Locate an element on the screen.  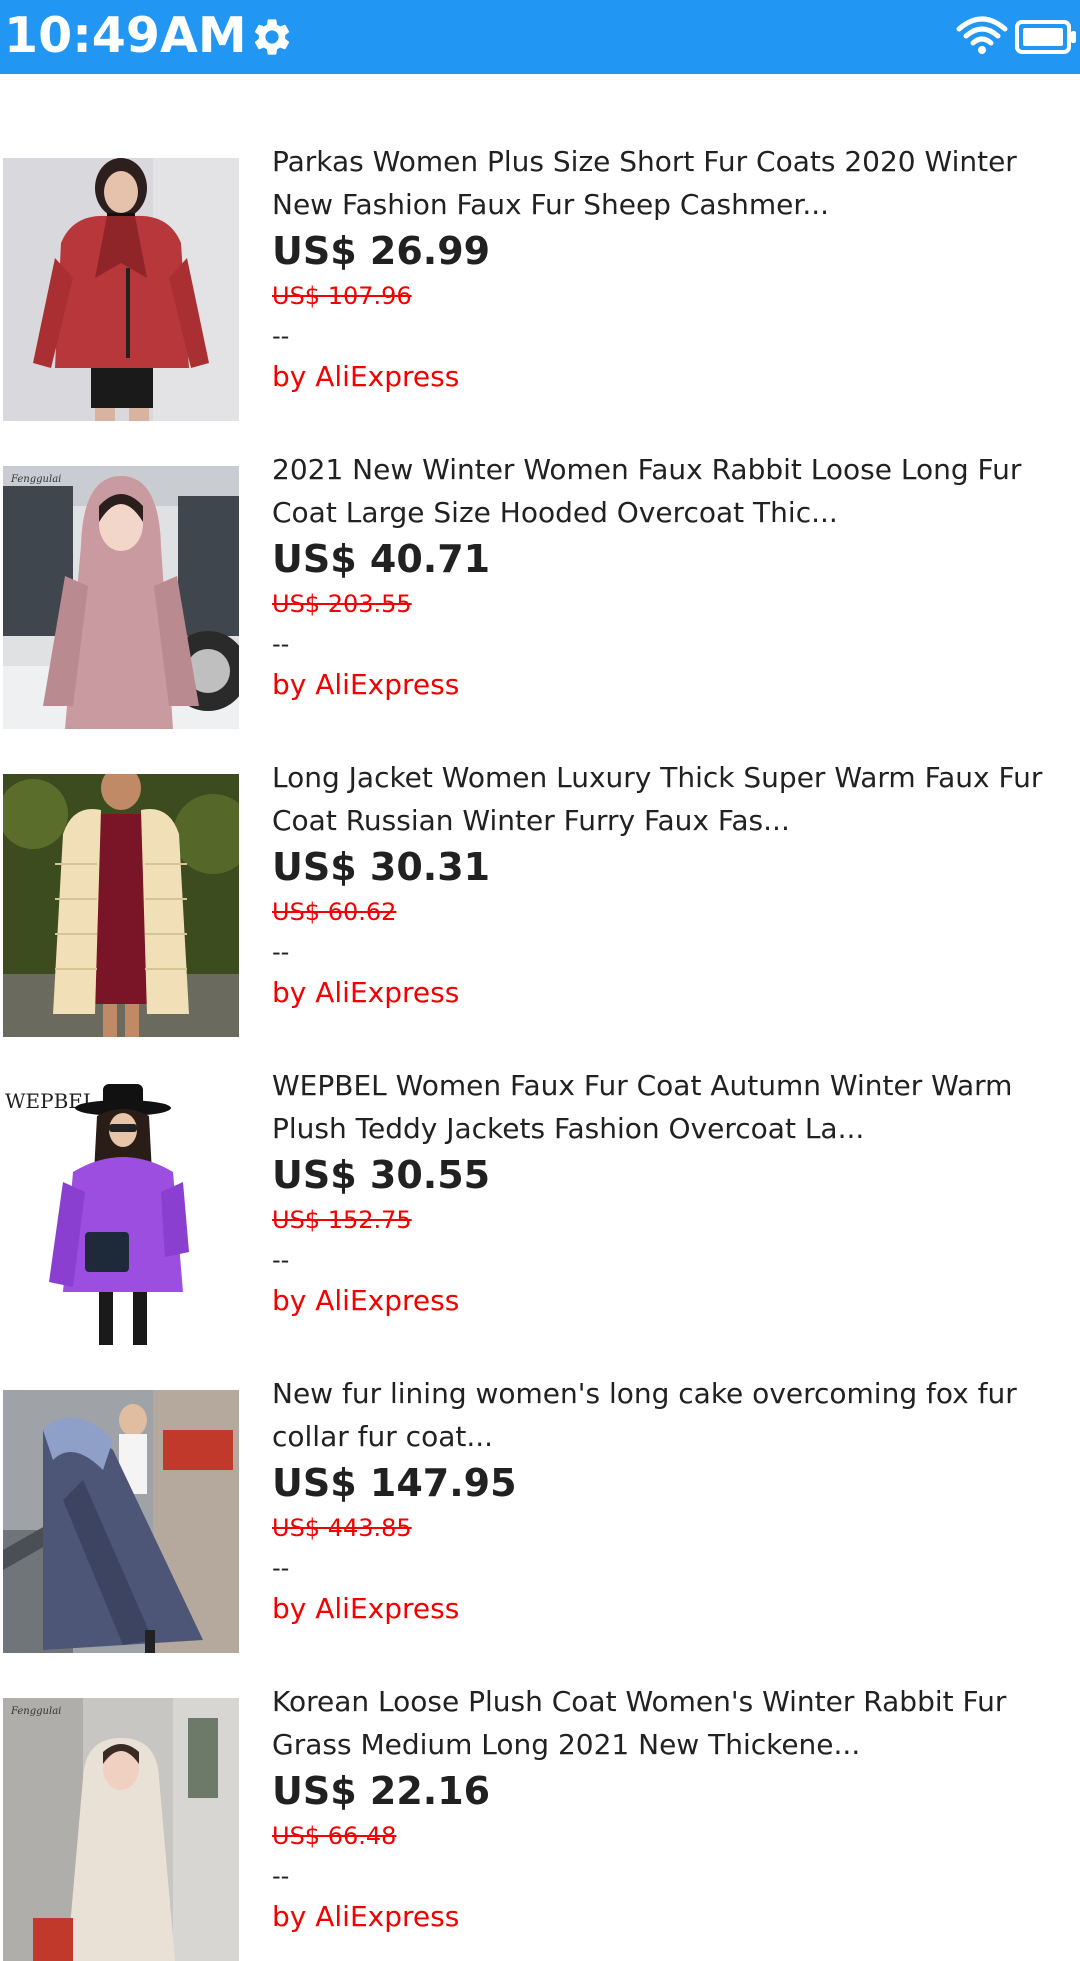
status-bar: 10:49AM is located at coordinates (540, 37).